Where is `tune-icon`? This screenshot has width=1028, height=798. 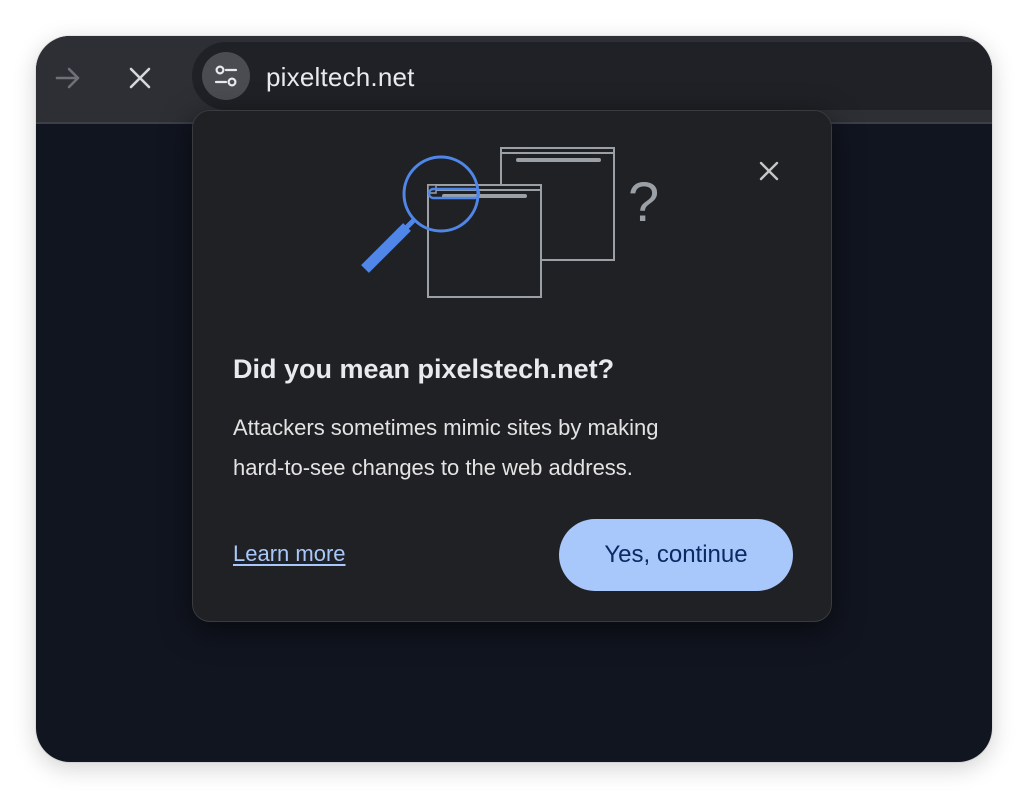 tune-icon is located at coordinates (226, 76).